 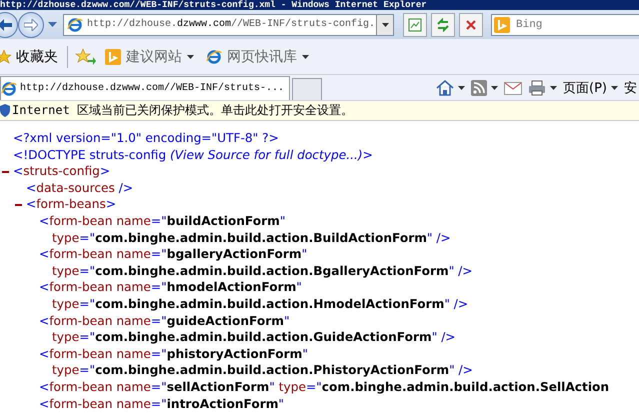 What do you see at coordinates (445, 88) in the screenshot?
I see `home-icon` at bounding box center [445, 88].